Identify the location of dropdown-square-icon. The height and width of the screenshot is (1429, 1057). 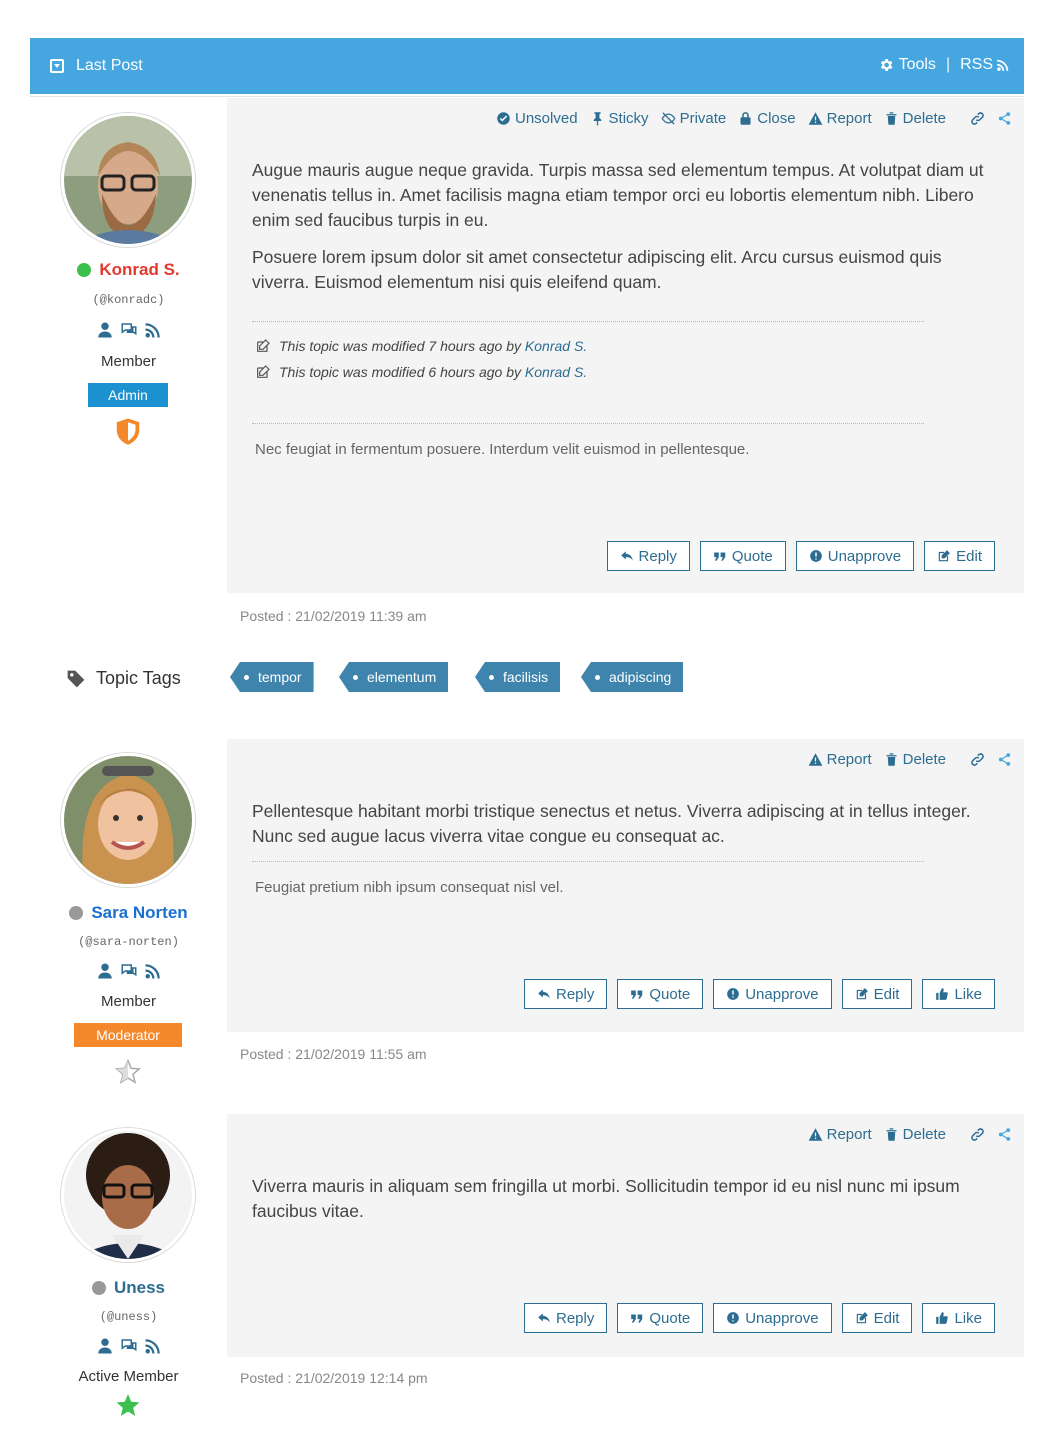
(57, 66).